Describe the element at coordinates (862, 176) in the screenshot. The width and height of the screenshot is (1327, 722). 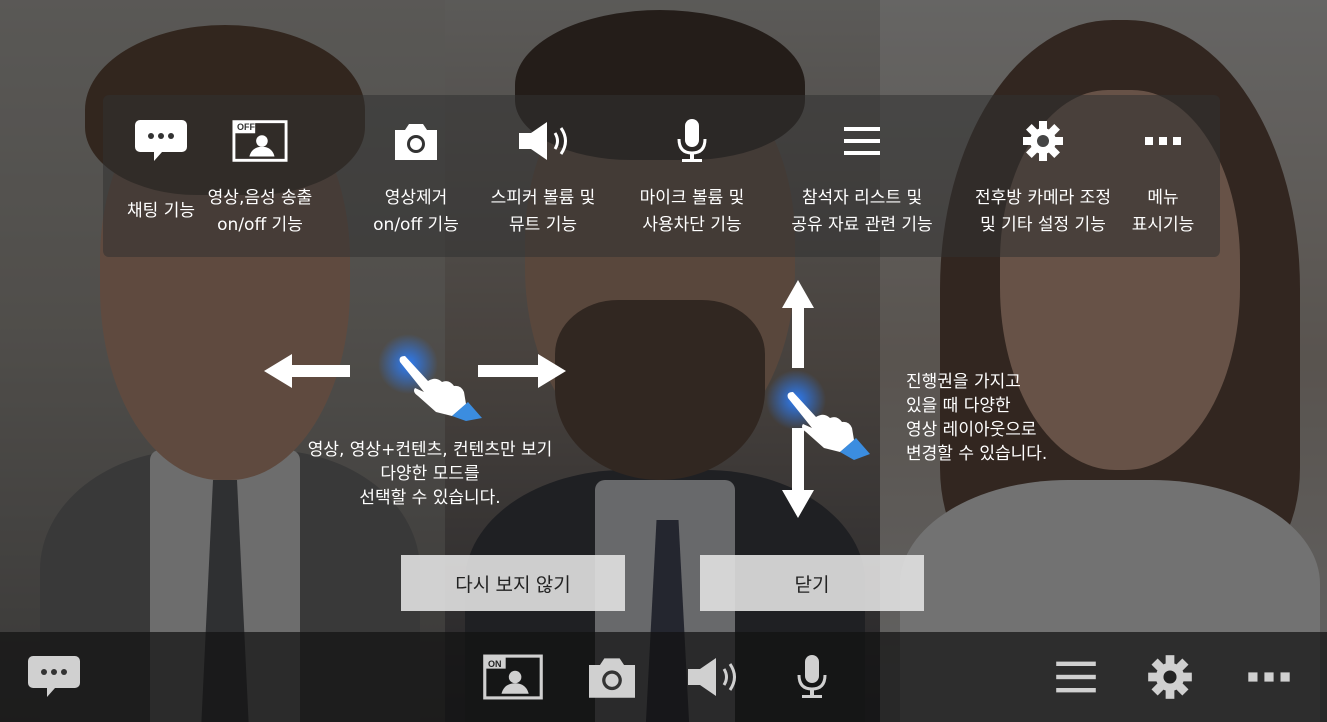
I see `guide-item-attendee-list: 참석자 리스트 및 공유 자료 관련 기능` at that location.